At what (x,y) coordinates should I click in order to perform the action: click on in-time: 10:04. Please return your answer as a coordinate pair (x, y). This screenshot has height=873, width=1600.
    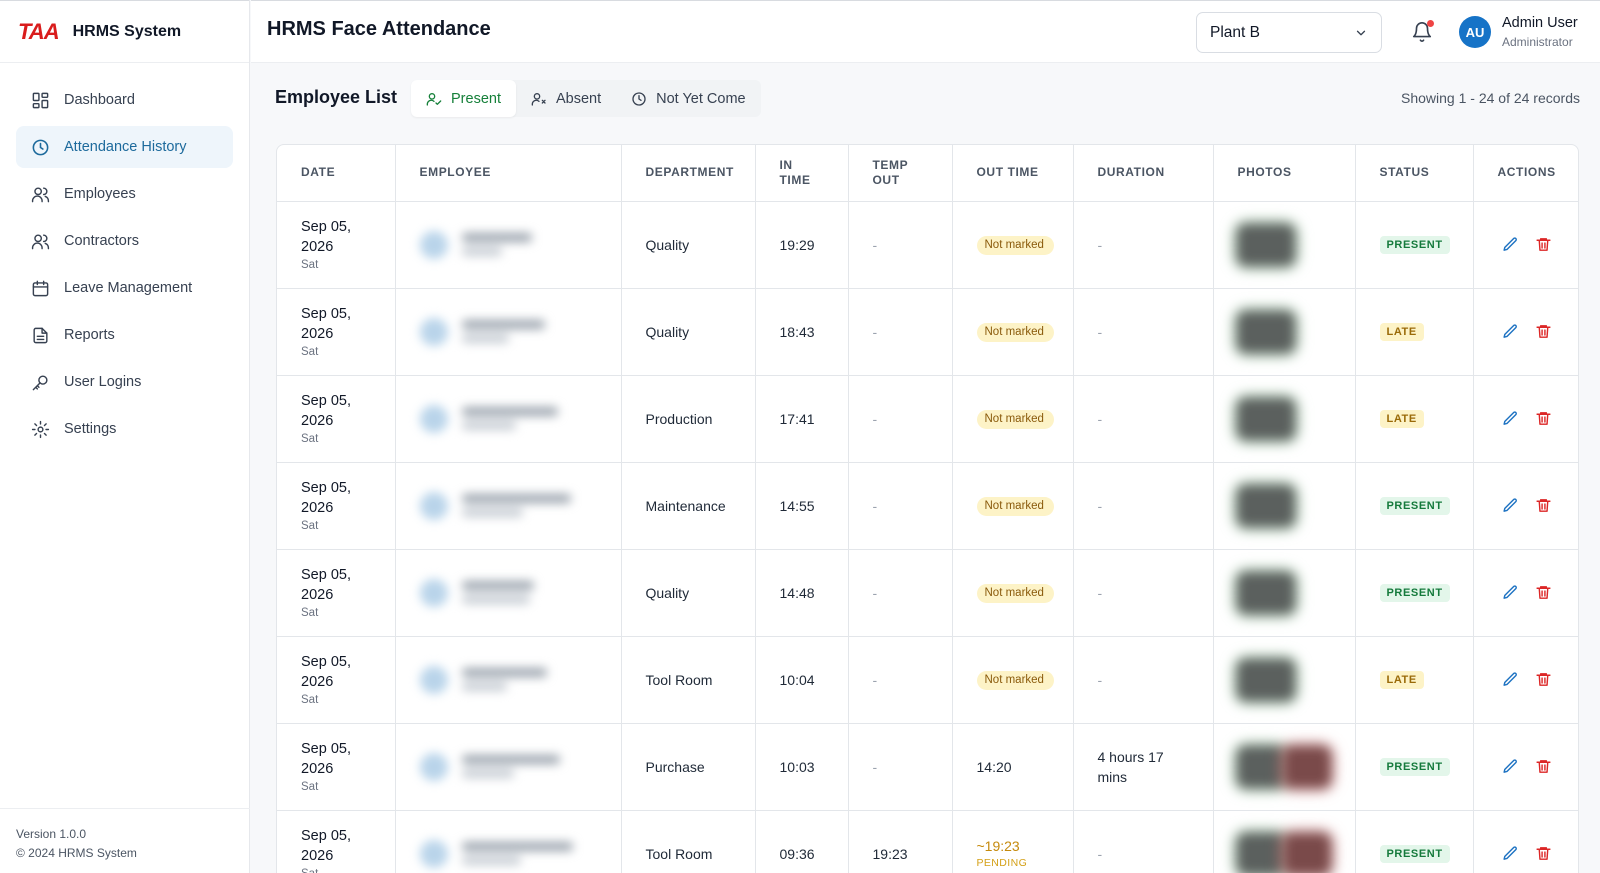
    Looking at the image, I should click on (797, 679).